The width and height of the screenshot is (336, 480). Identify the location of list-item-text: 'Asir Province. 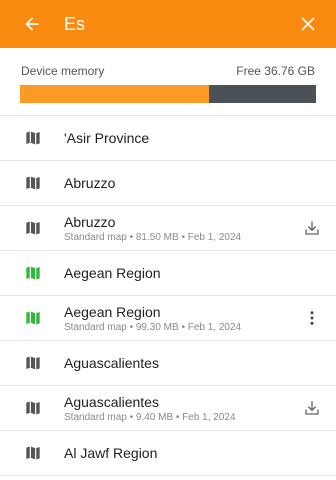
(176, 138).